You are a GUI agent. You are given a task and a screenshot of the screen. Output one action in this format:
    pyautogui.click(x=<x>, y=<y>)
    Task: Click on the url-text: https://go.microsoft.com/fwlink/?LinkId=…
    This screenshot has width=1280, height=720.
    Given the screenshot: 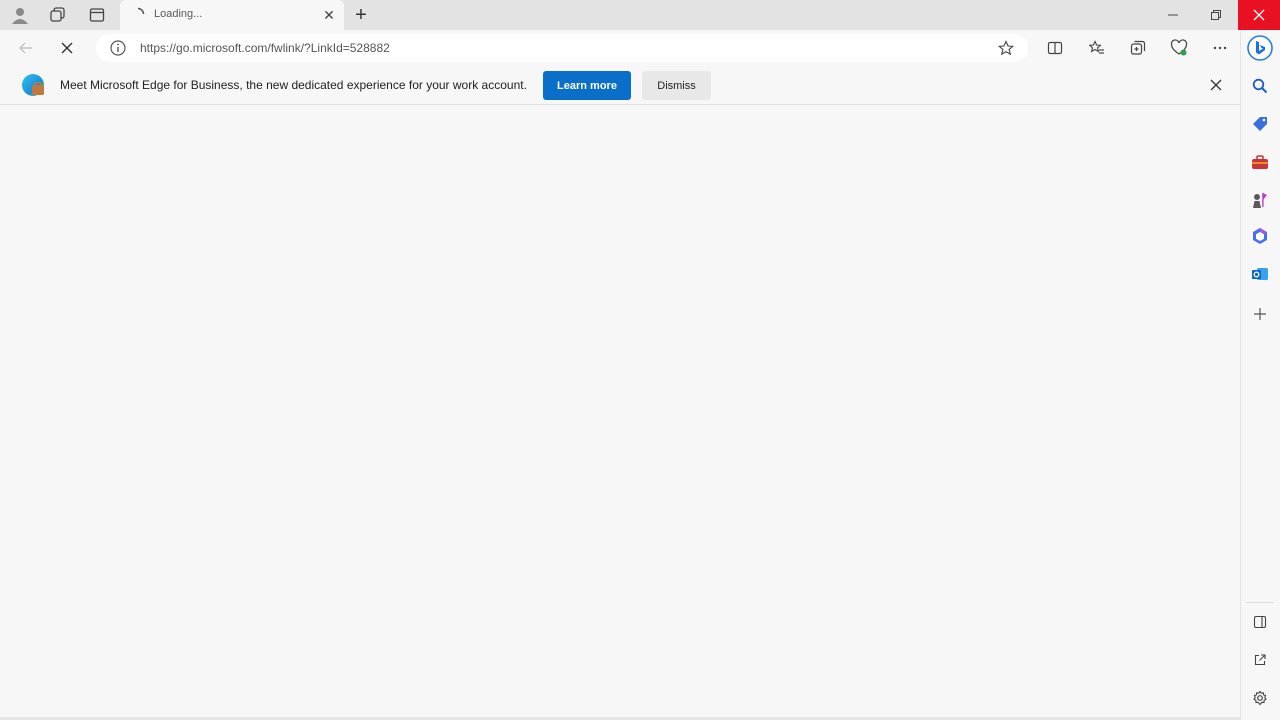 What is the action you would take?
    pyautogui.click(x=265, y=48)
    